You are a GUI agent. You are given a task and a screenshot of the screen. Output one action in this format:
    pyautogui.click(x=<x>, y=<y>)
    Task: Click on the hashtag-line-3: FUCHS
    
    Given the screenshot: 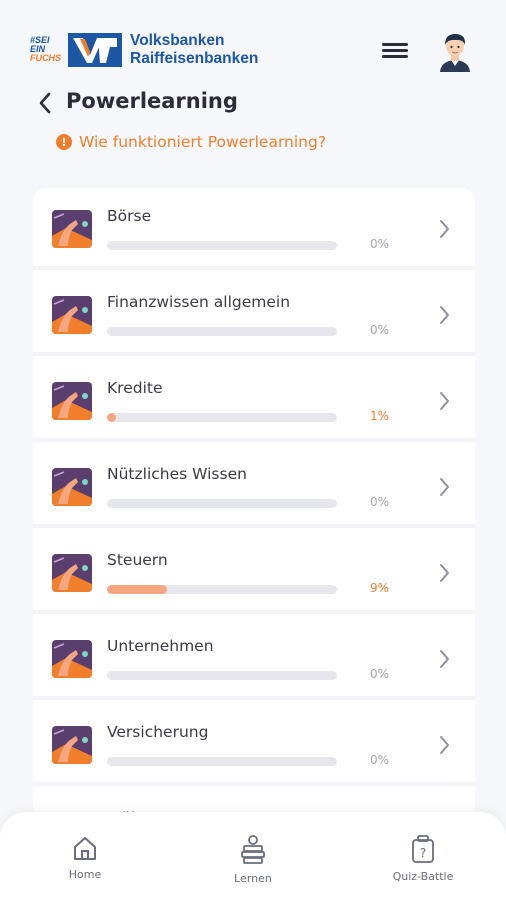 What is the action you would take?
    pyautogui.click(x=45, y=58)
    